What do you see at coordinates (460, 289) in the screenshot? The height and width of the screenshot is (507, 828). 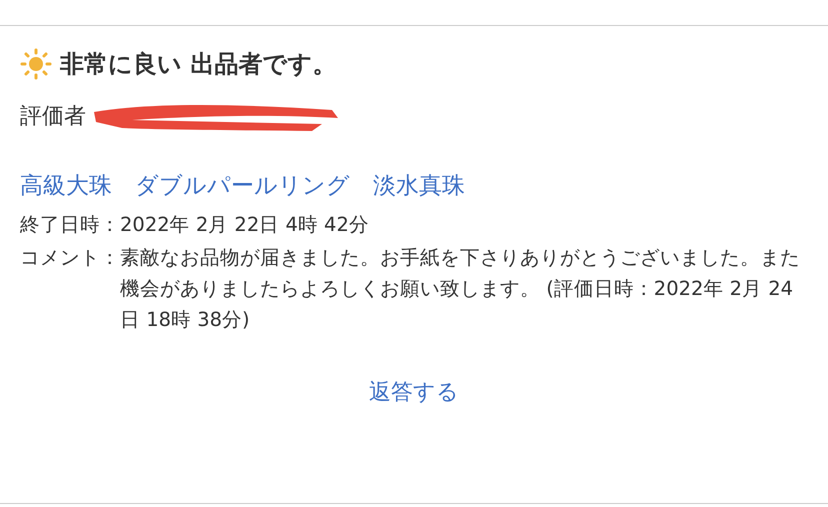 I see `detail-value: 素敵なお品物が届きました。お手紙を下さりありがとうございました。また機会がありましたらよろしくお願い致します。 (評価日時：2022年 2月 24日 18時 38分)` at bounding box center [460, 289].